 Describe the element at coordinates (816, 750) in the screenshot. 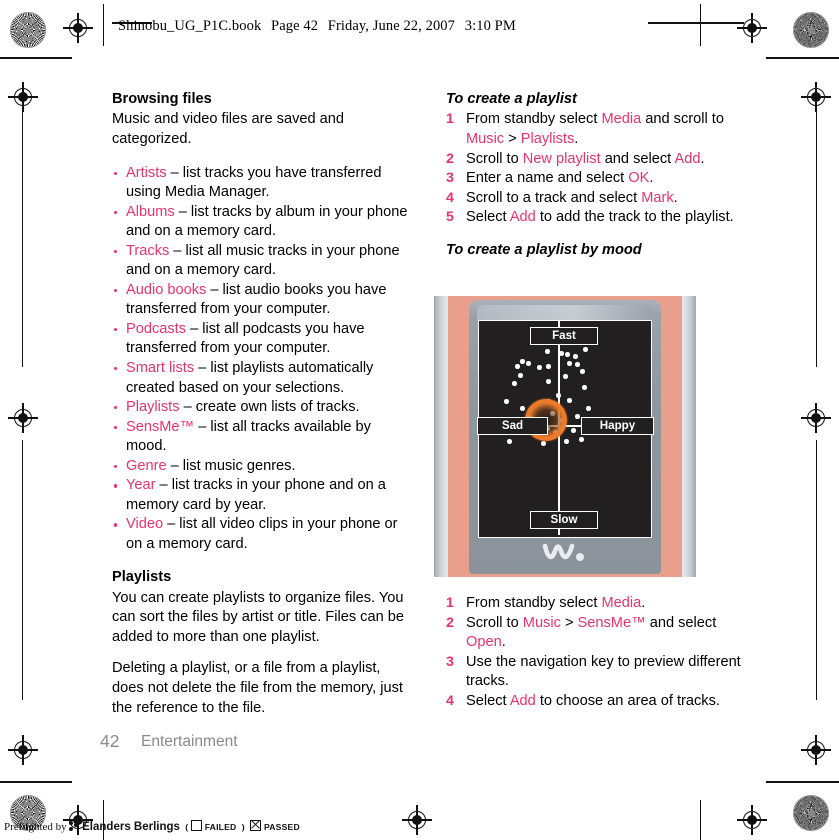

I see `registration-mark-lower-right` at that location.